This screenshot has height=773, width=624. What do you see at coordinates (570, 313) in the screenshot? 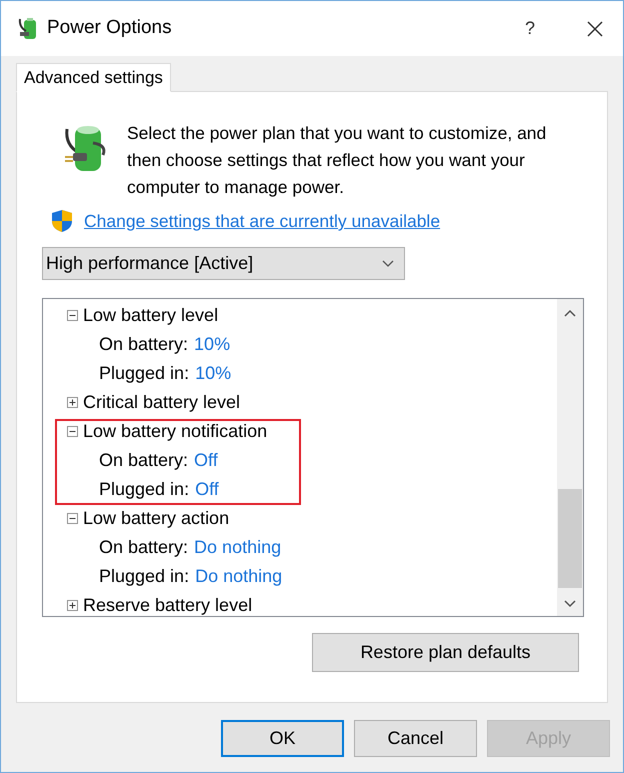
I see `chevron-up-icon` at bounding box center [570, 313].